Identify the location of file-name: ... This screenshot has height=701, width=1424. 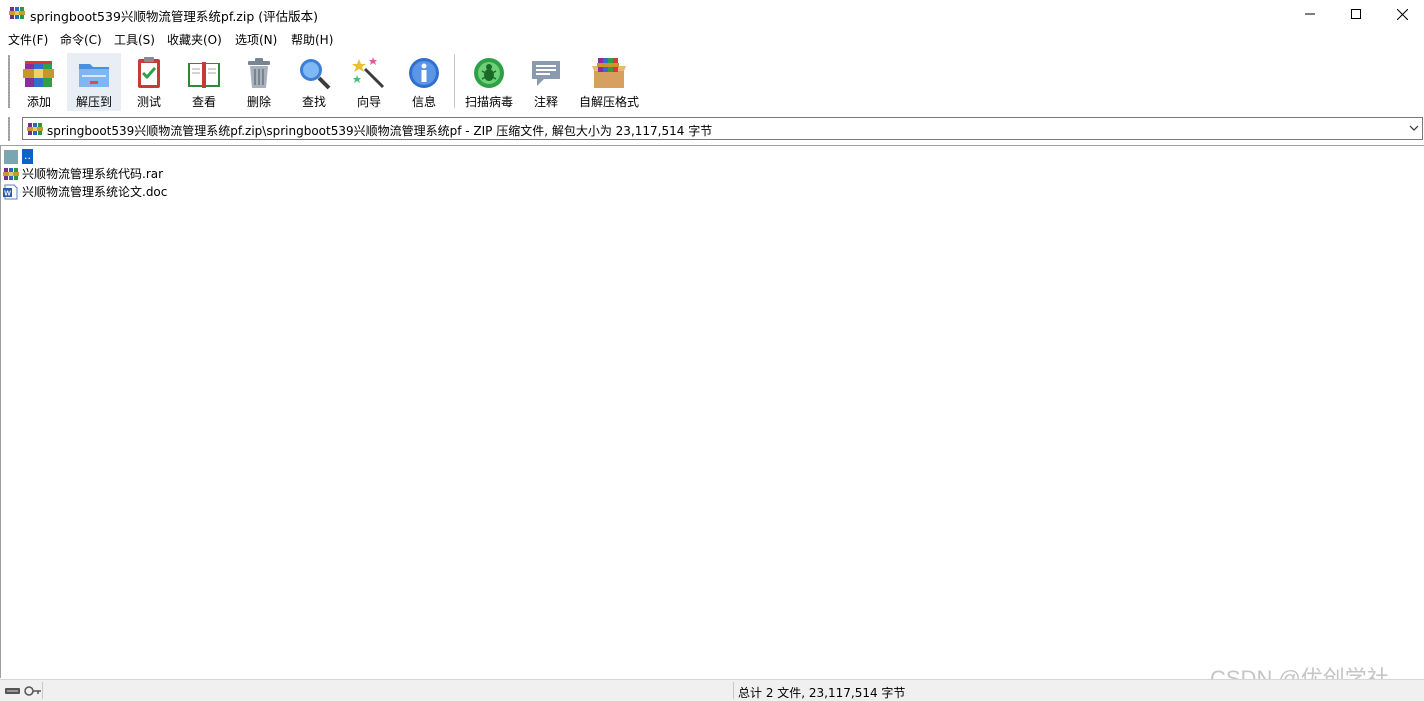
(27, 156).